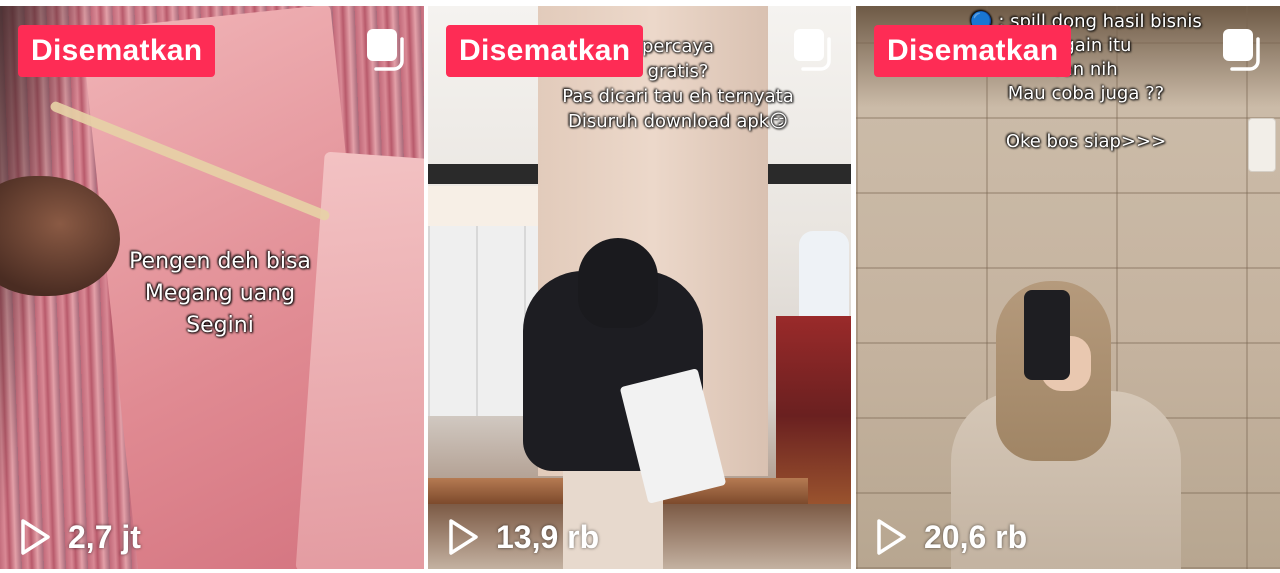 This screenshot has width=1280, height=573. Describe the element at coordinates (618, 283) in the screenshot. I see `person-head` at that location.